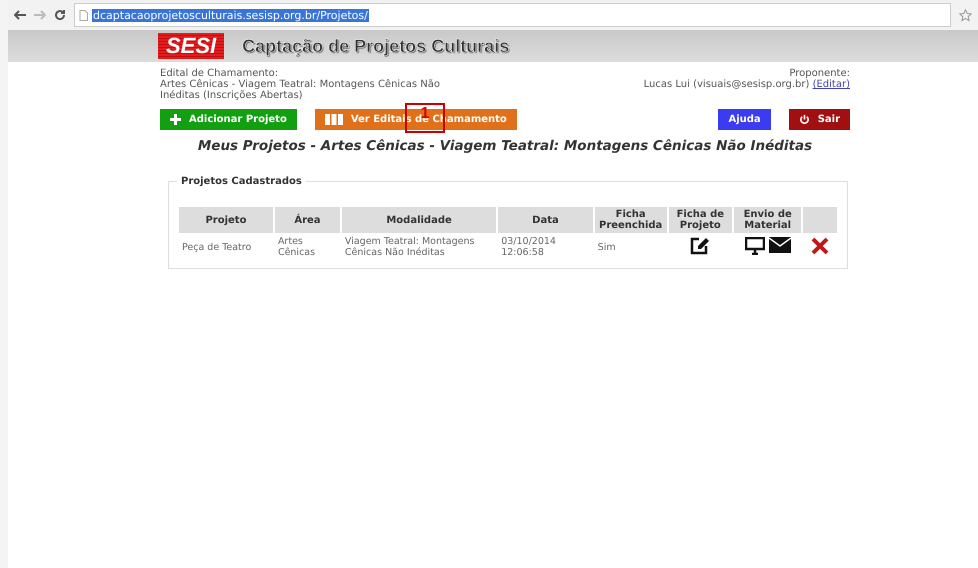 The height and width of the screenshot is (568, 978). Describe the element at coordinates (512, 15) in the screenshot. I see `address-bar: dcaptacaoprojetosculturais.sesisp.org.br/Projetos/` at that location.